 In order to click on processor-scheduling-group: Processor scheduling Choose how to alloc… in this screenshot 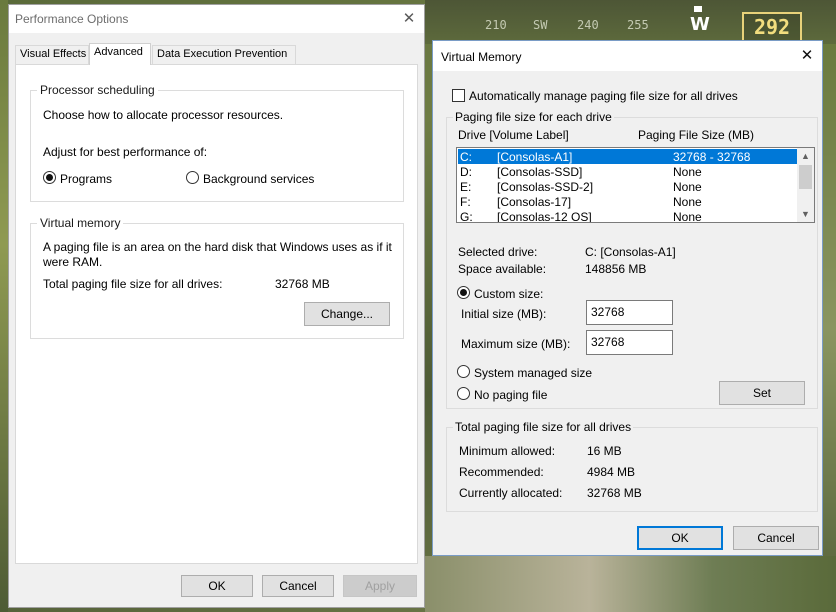, I will do `click(217, 142)`.